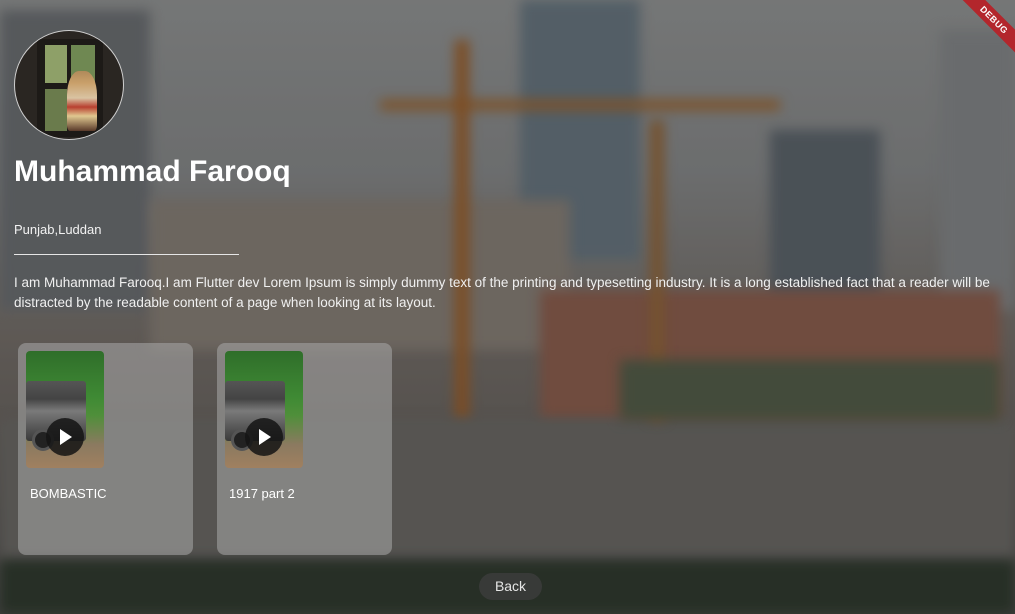 The image size is (1015, 614). Describe the element at coordinates (152, 171) in the screenshot. I see `profile-name: Muhammad Farooq` at that location.